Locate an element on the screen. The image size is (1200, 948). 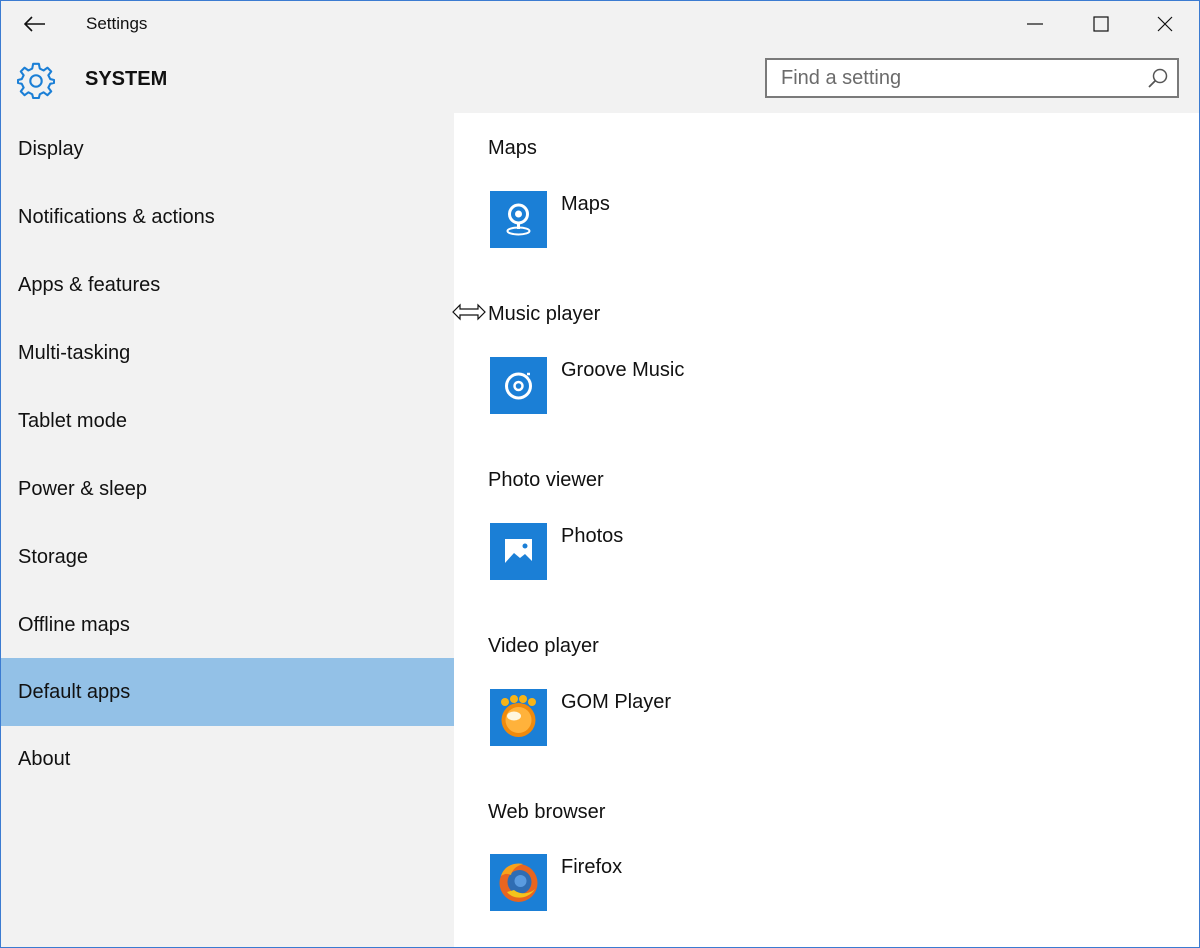
back-arrow-icon is located at coordinates (34, 24).